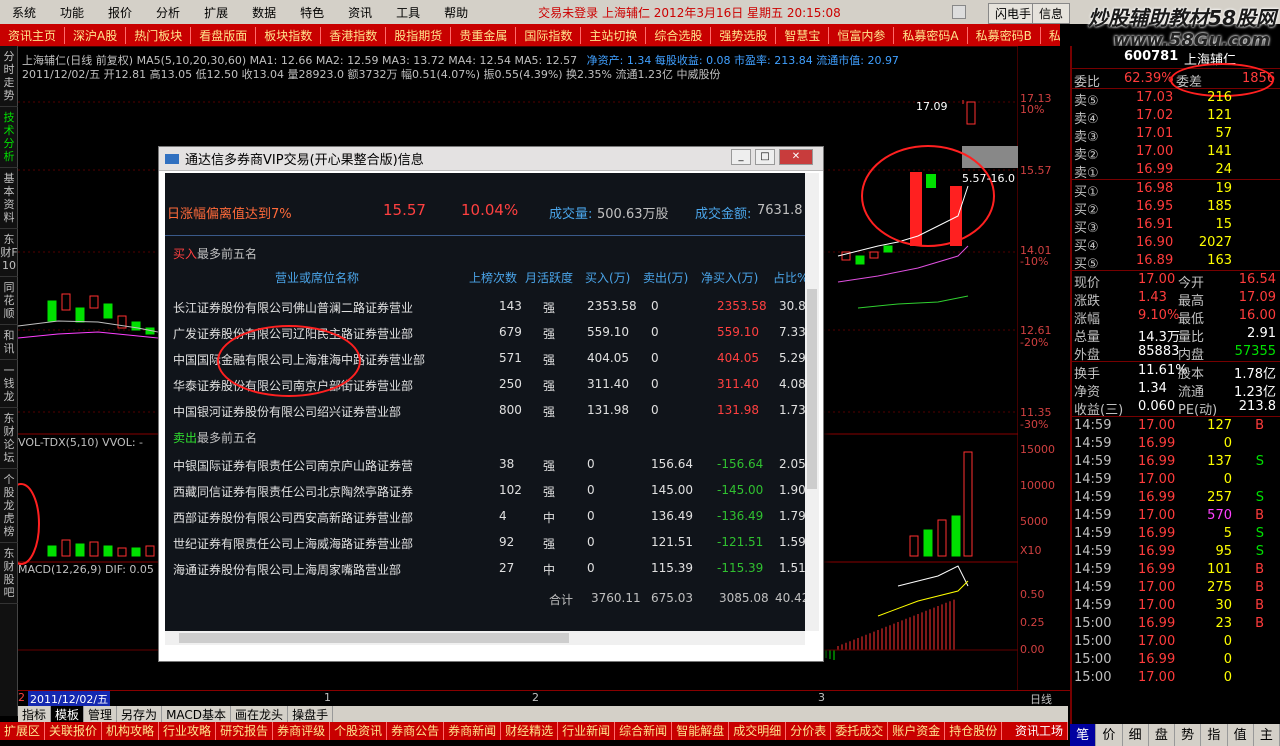  I want to click on flash-trade-button: 闪电手, so click(1013, 13).